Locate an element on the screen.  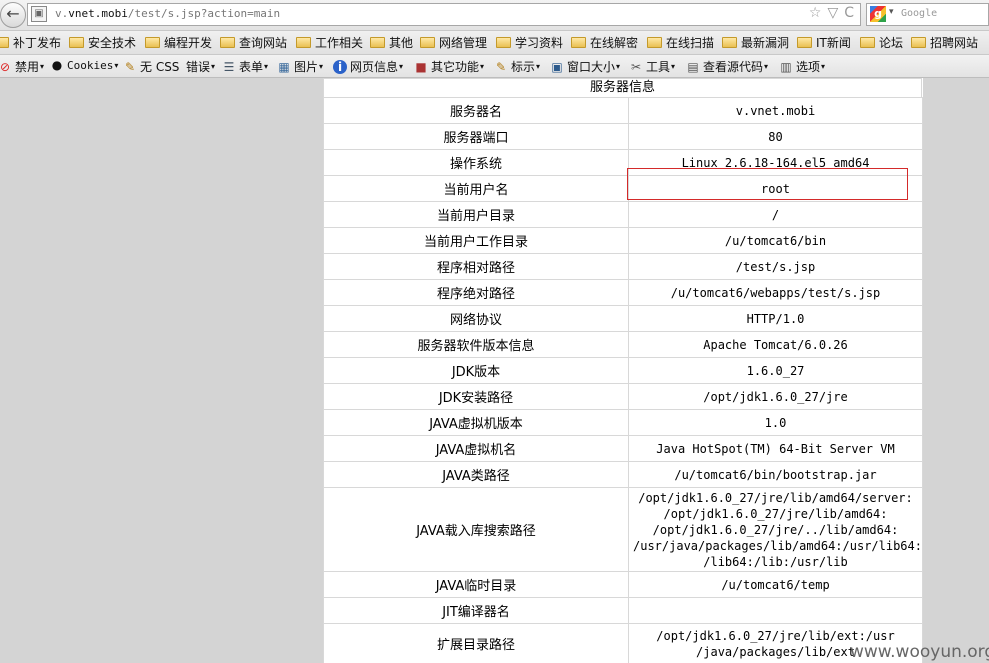
bookmark-folder: 学习资料 is located at coordinates (529, 42).